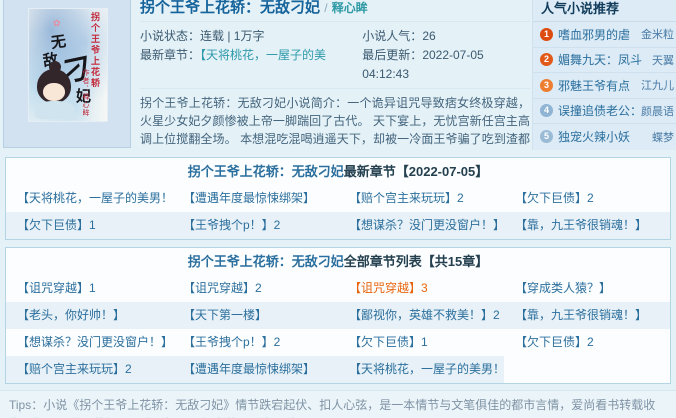  I want to click on popularity-value: 26, so click(429, 36).